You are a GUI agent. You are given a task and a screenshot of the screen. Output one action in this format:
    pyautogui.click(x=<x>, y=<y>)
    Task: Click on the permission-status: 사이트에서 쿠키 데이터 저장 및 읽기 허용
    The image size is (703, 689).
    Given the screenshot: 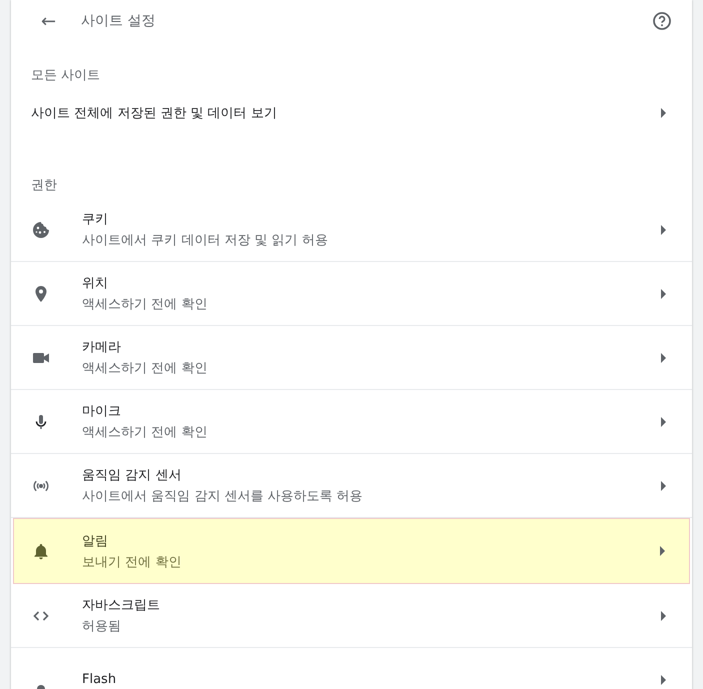 What is the action you would take?
    pyautogui.click(x=205, y=240)
    